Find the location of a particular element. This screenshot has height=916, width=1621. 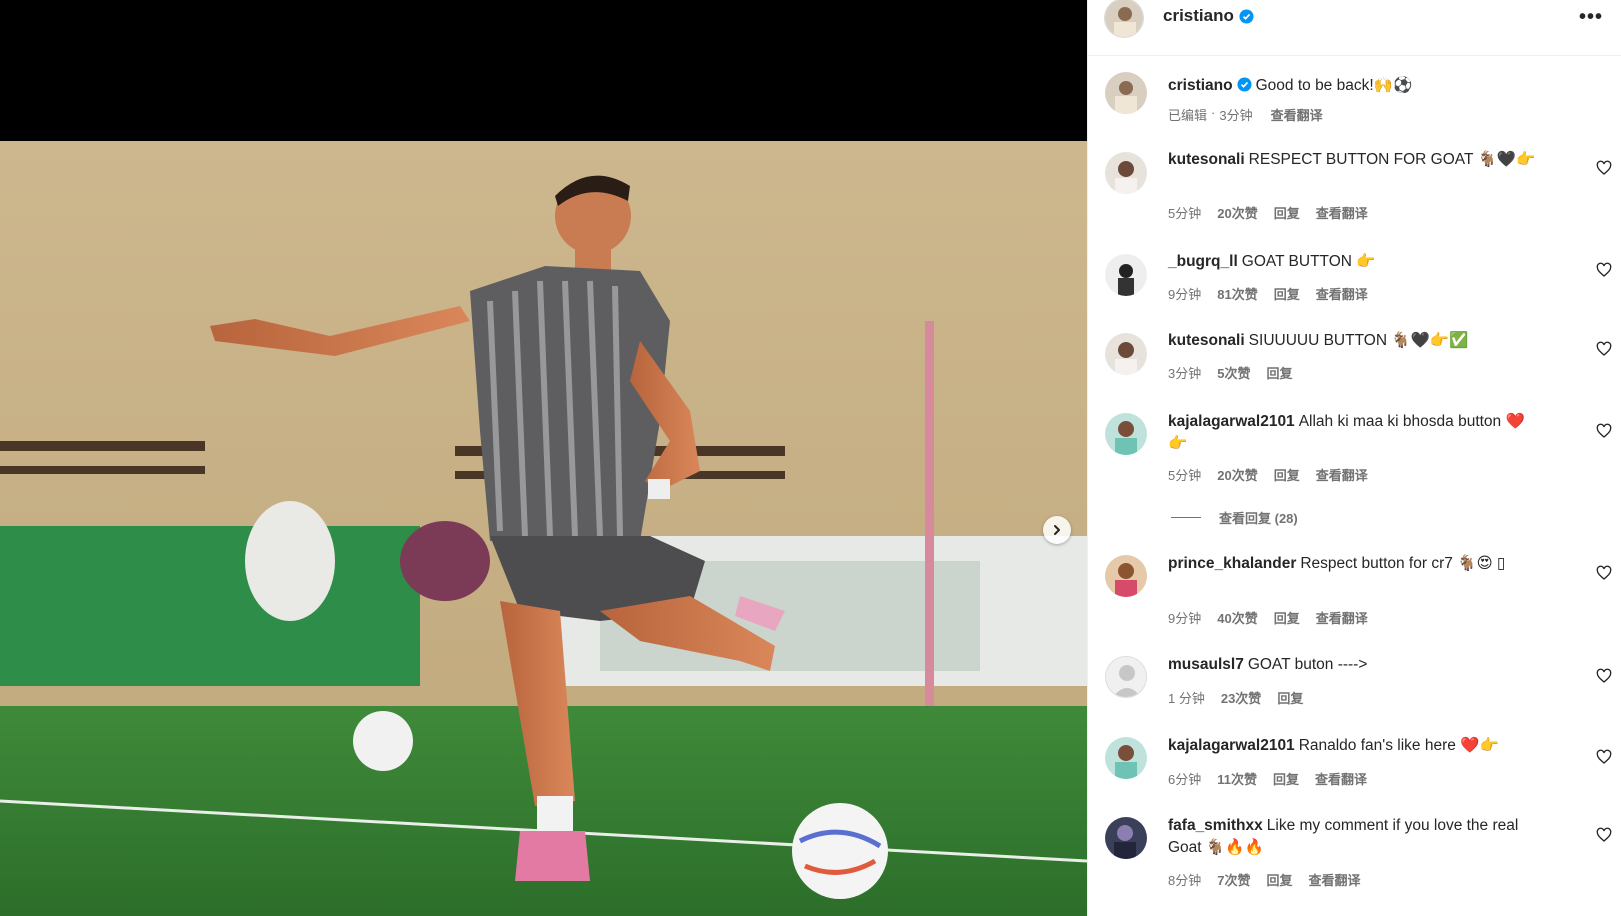

comment-meta: 5分钟 20次赞 回复 查看翻译 is located at coordinates (1268, 212).